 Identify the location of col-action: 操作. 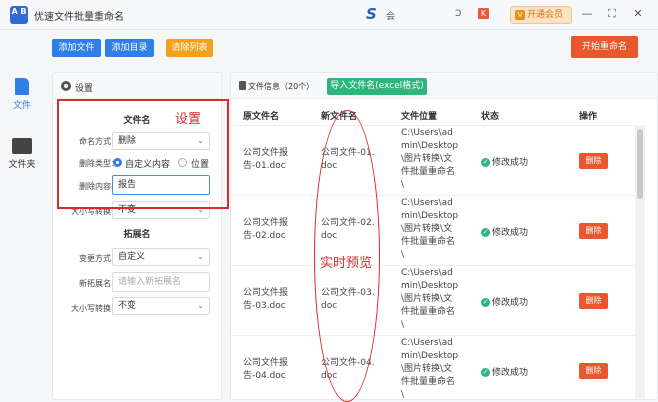
(588, 117).